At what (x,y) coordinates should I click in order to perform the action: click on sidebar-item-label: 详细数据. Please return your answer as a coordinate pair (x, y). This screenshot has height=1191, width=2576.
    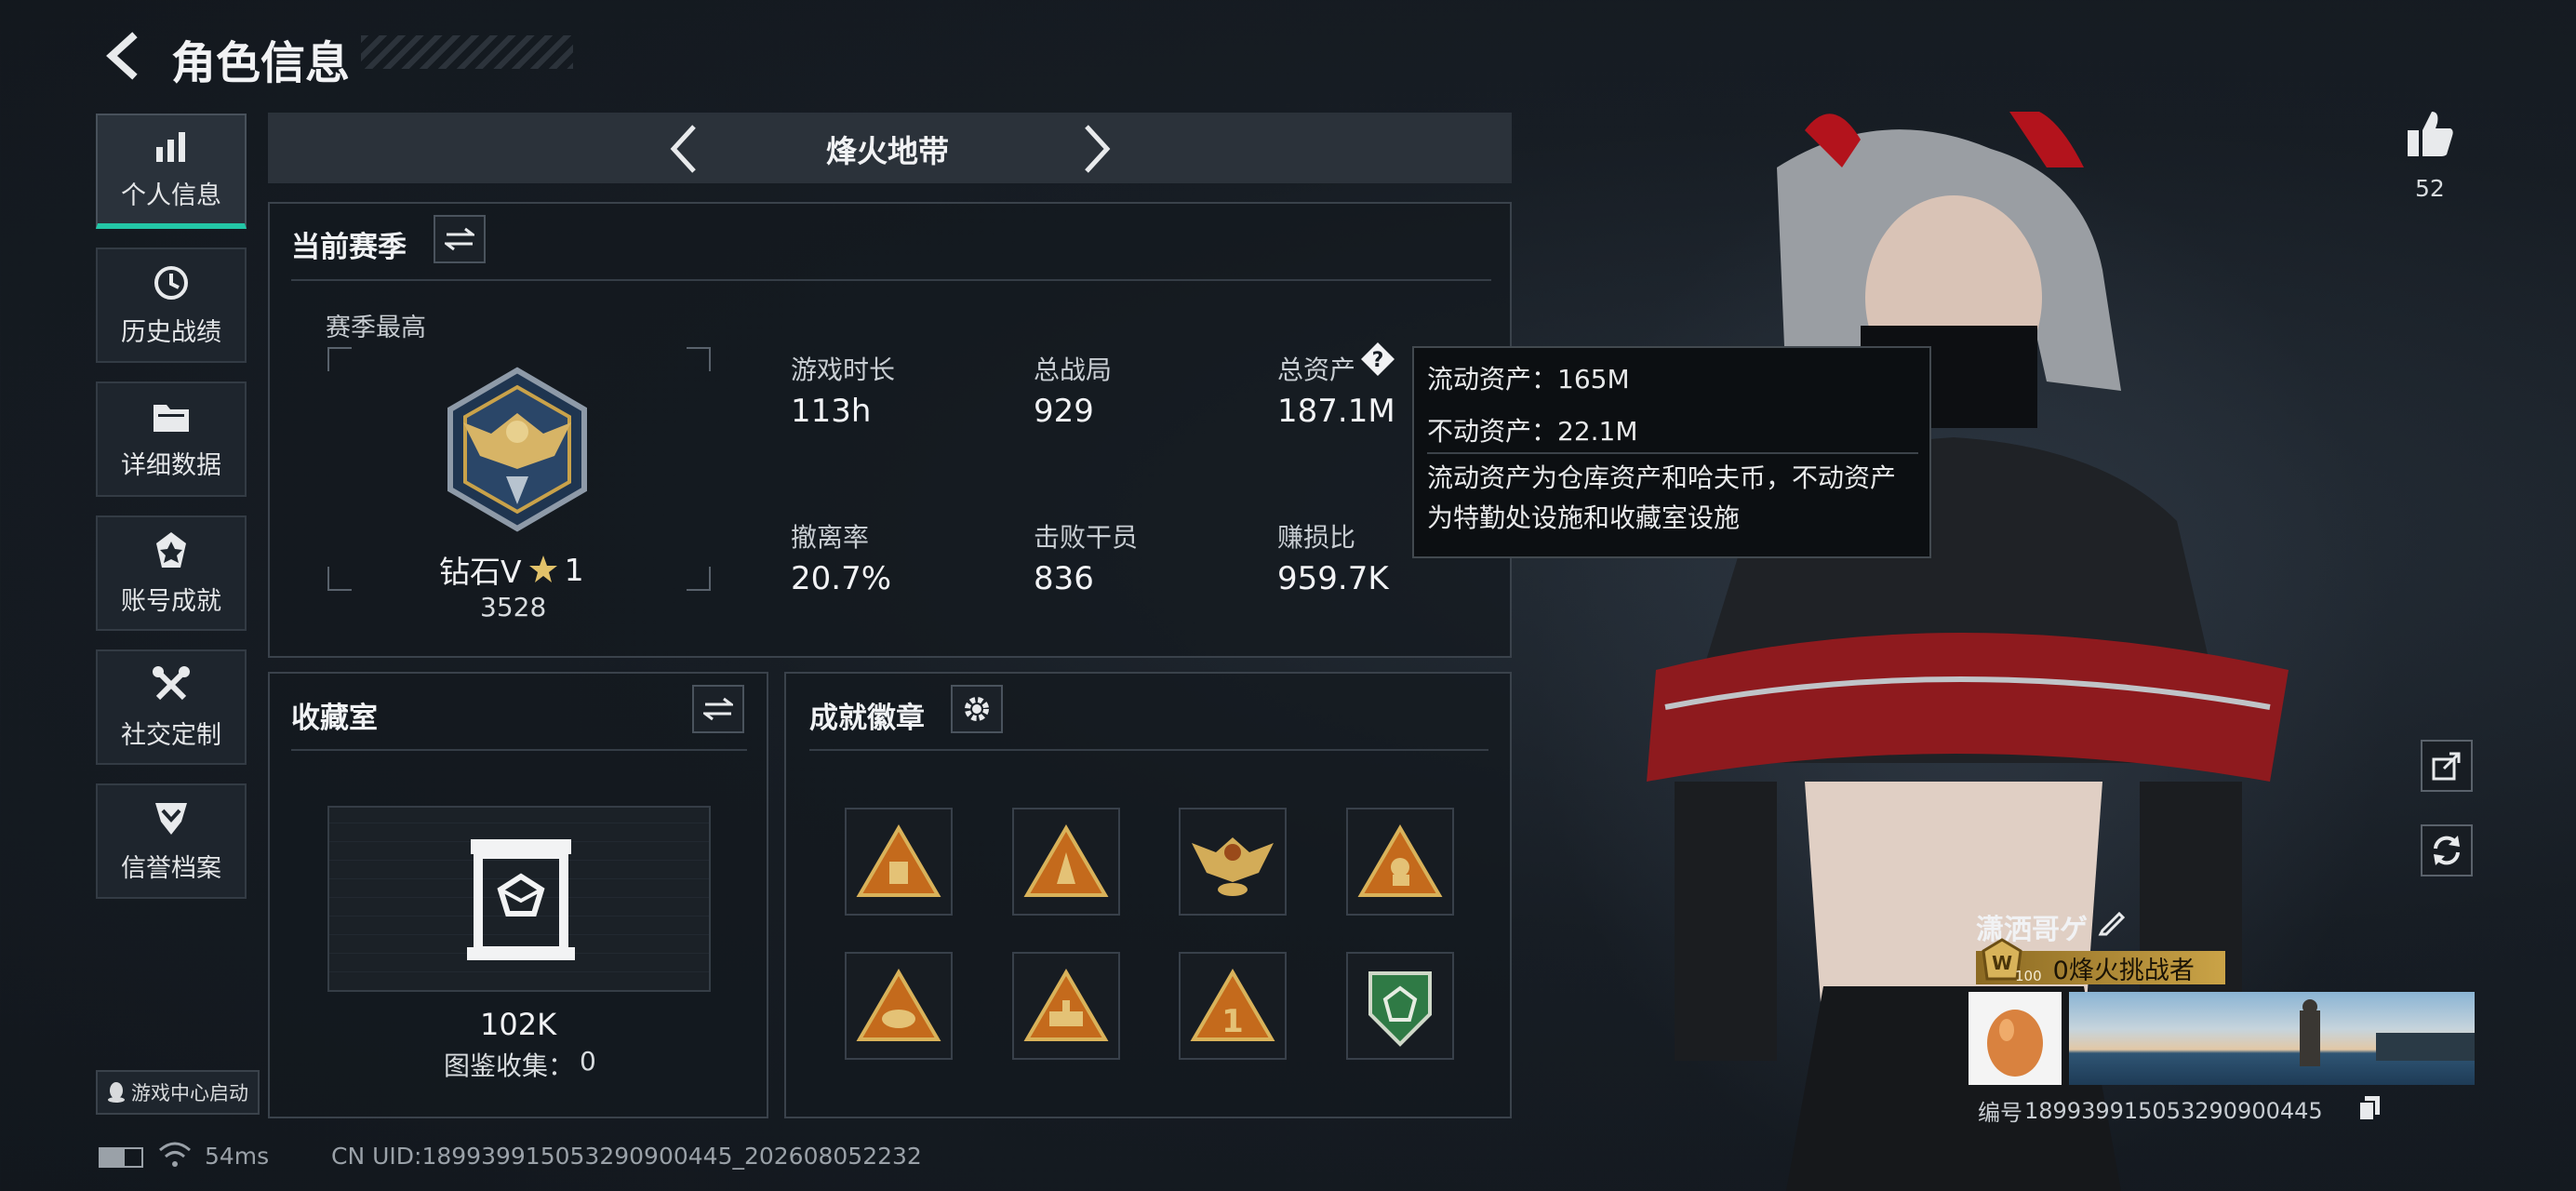
    Looking at the image, I should click on (171, 465).